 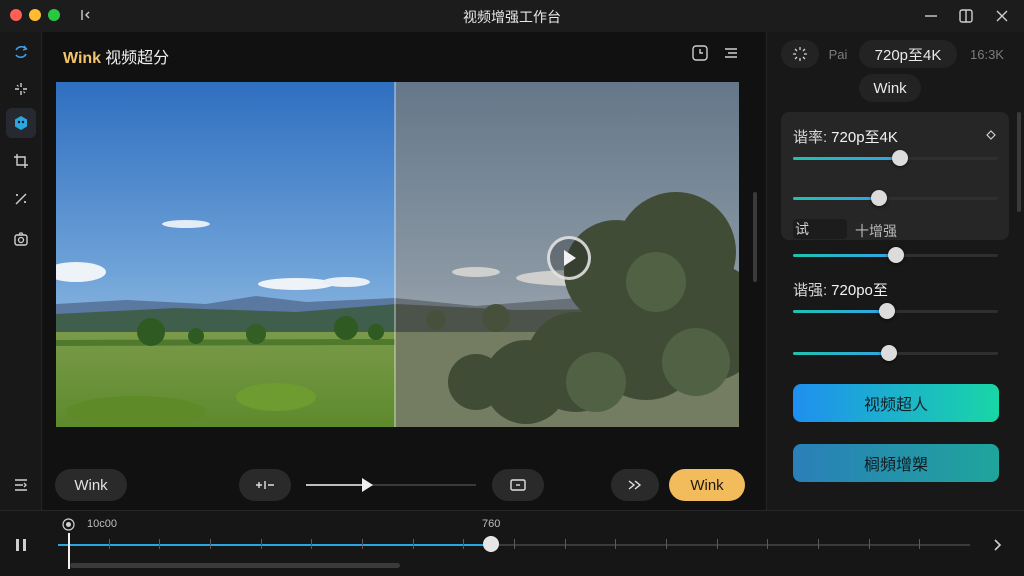 I want to click on split-view-icon, so click(x=966, y=16).